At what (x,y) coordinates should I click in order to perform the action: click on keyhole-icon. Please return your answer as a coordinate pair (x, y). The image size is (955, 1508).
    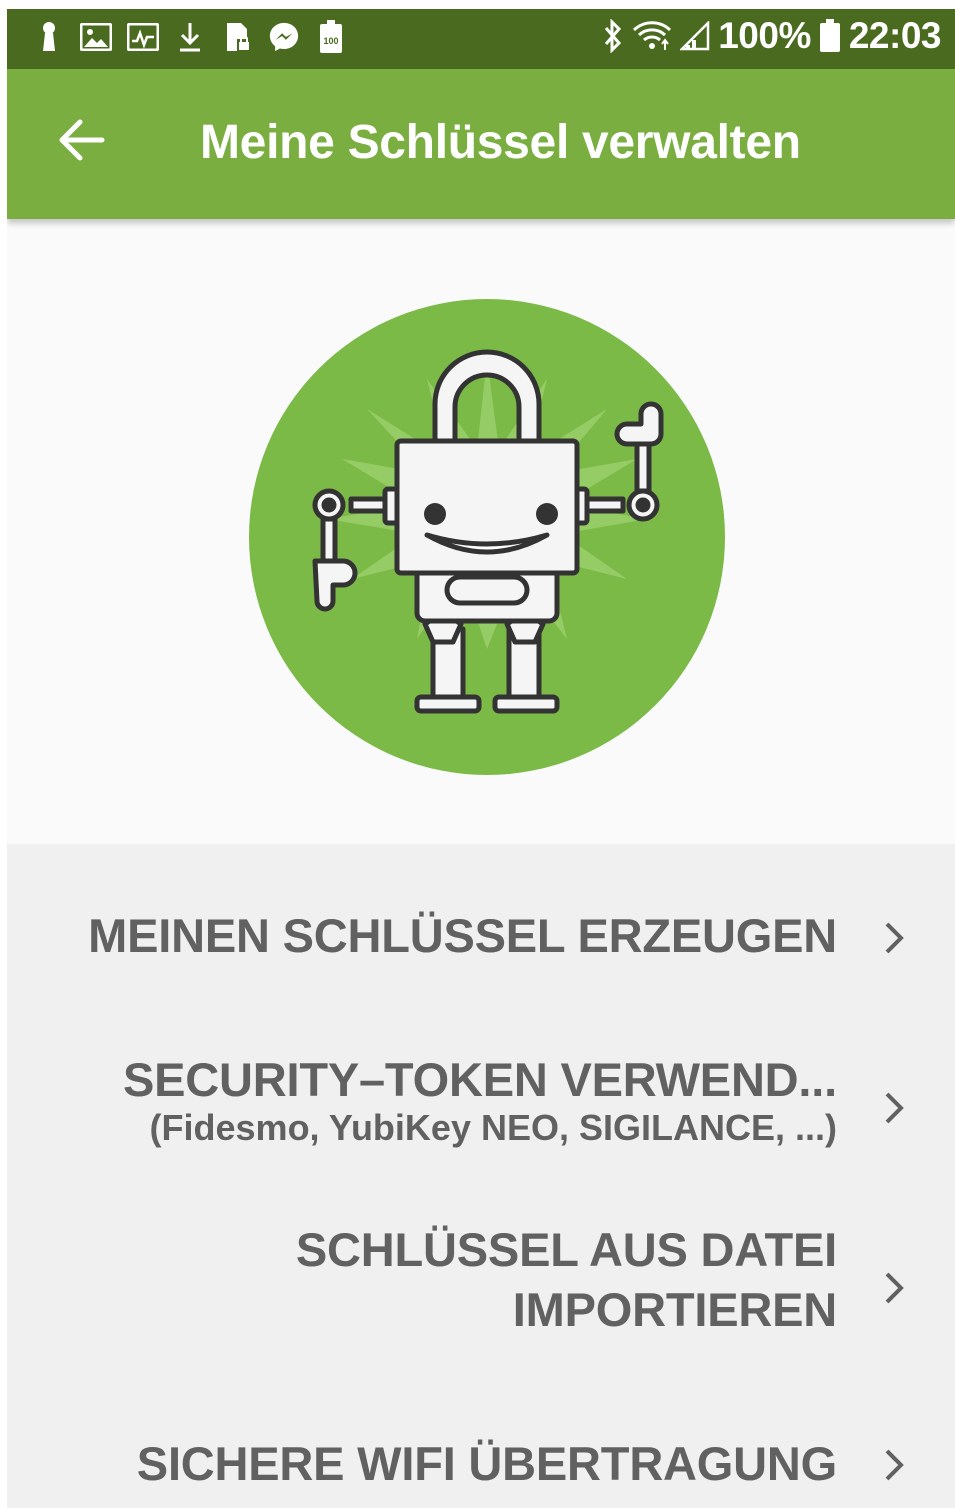
    Looking at the image, I should click on (49, 37).